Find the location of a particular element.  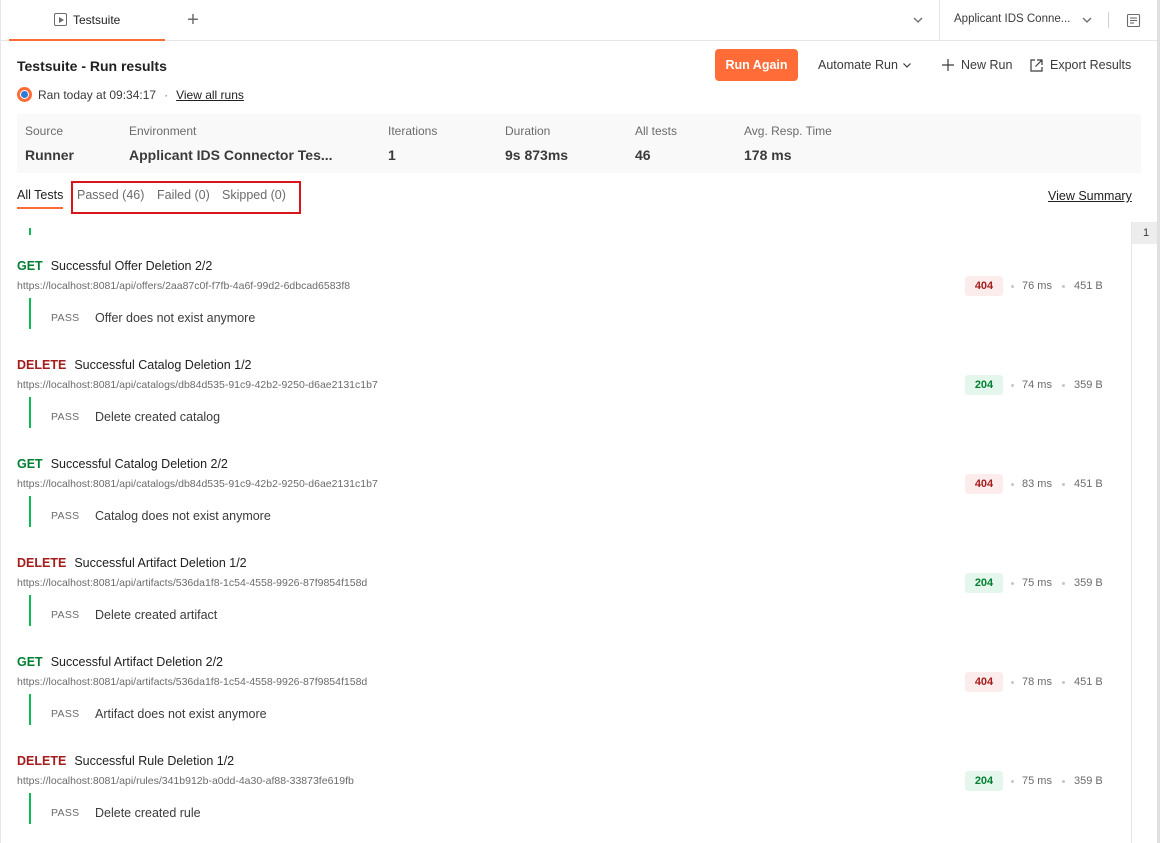

stat-iterations: Iterations 1 is located at coordinates (412, 143).